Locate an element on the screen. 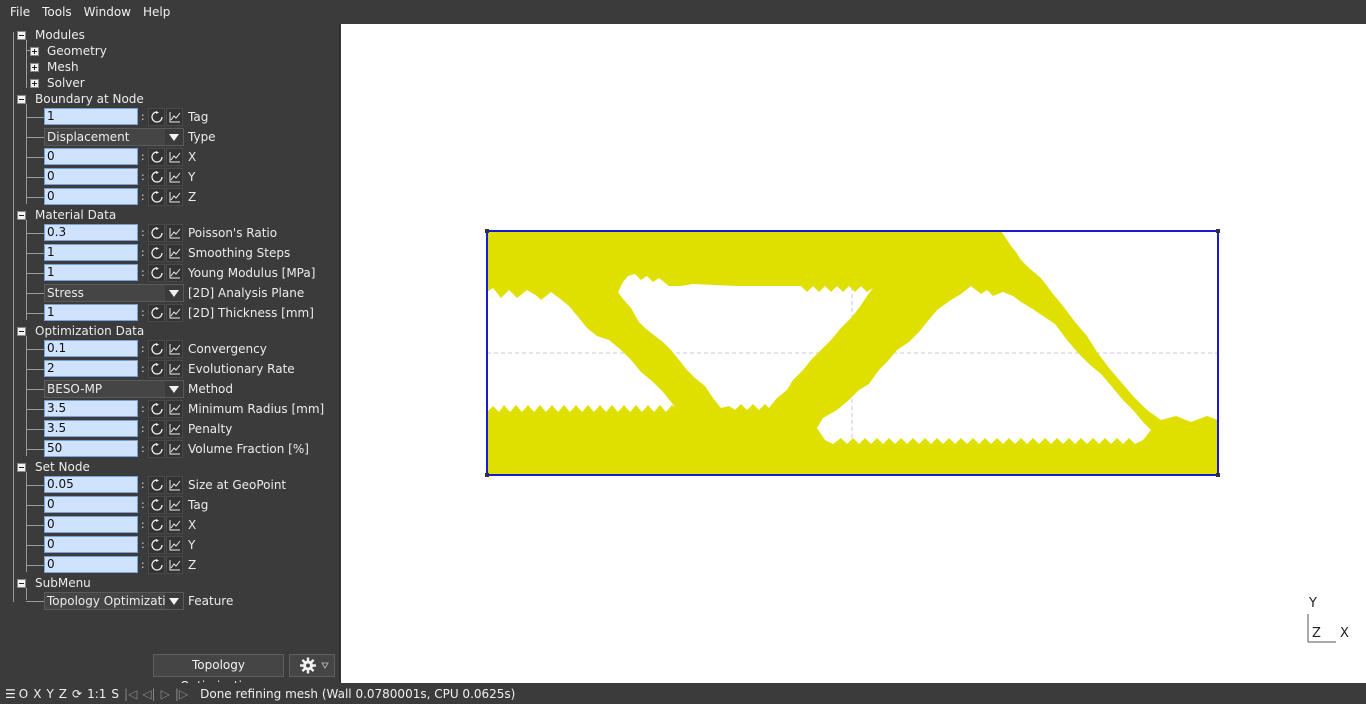 The width and height of the screenshot is (1366, 704). prev-step-icon: ◁| is located at coordinates (148, 694).